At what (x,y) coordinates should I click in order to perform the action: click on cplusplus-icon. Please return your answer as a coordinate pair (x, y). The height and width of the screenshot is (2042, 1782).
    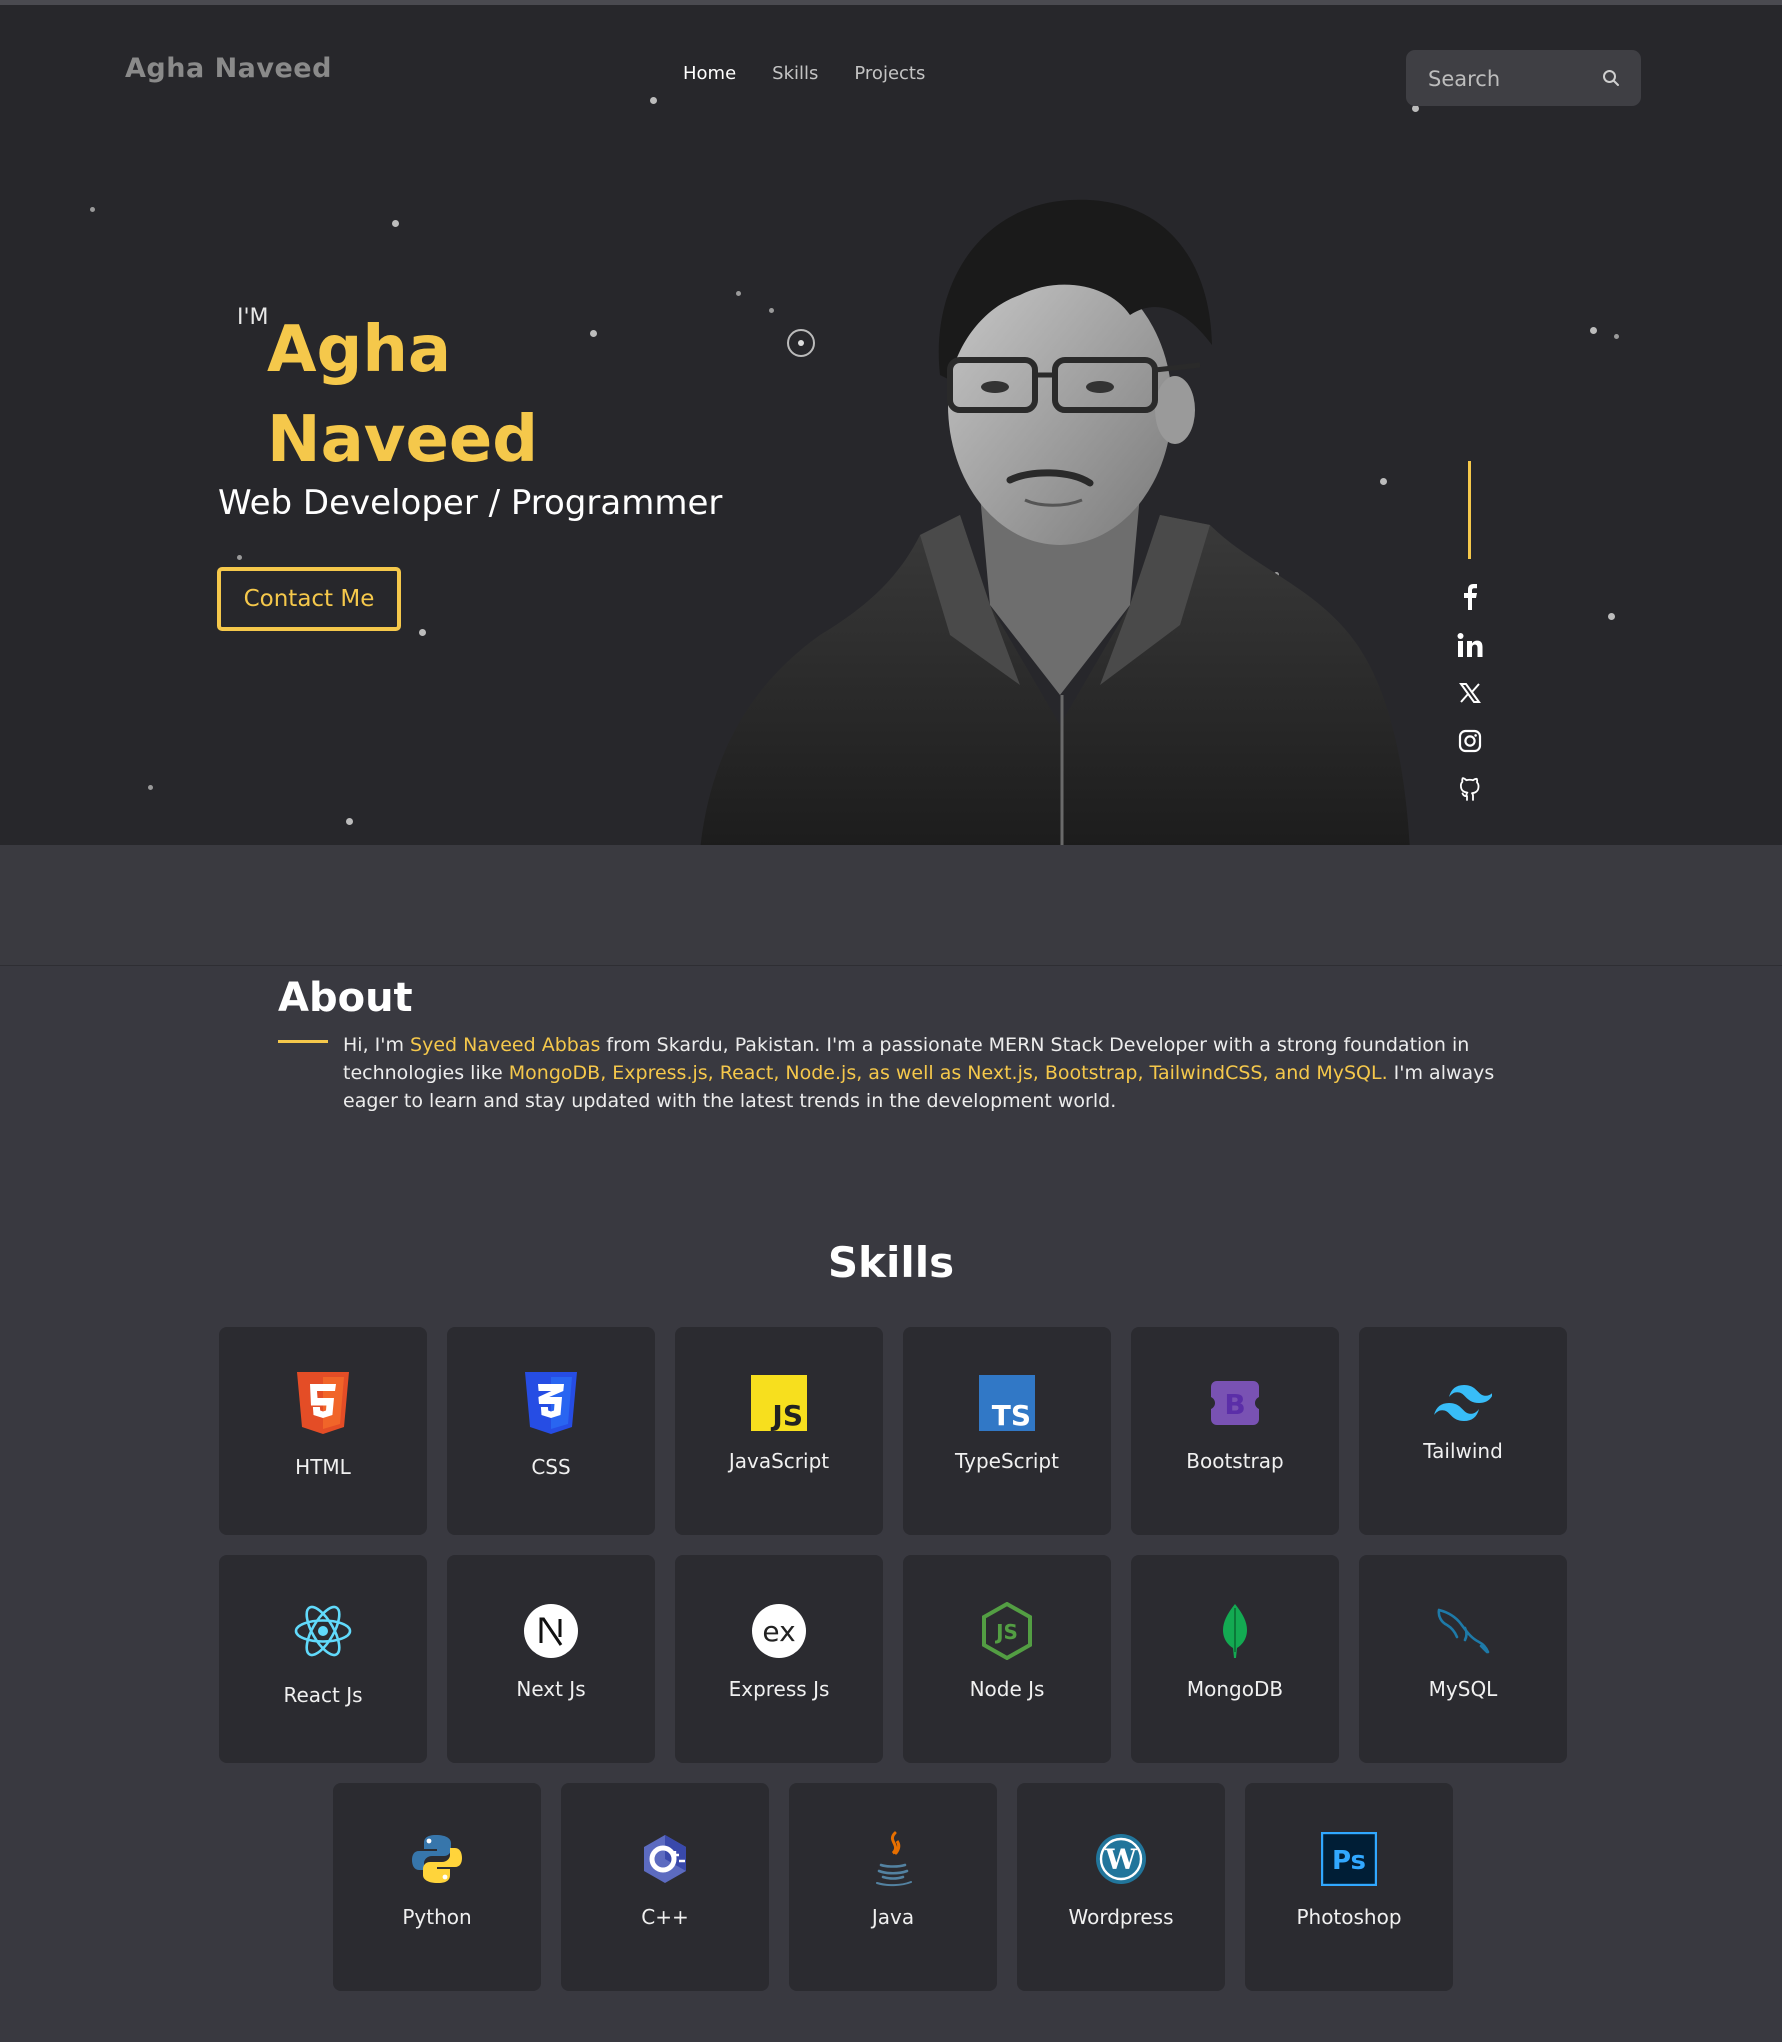
    Looking at the image, I should click on (665, 1859).